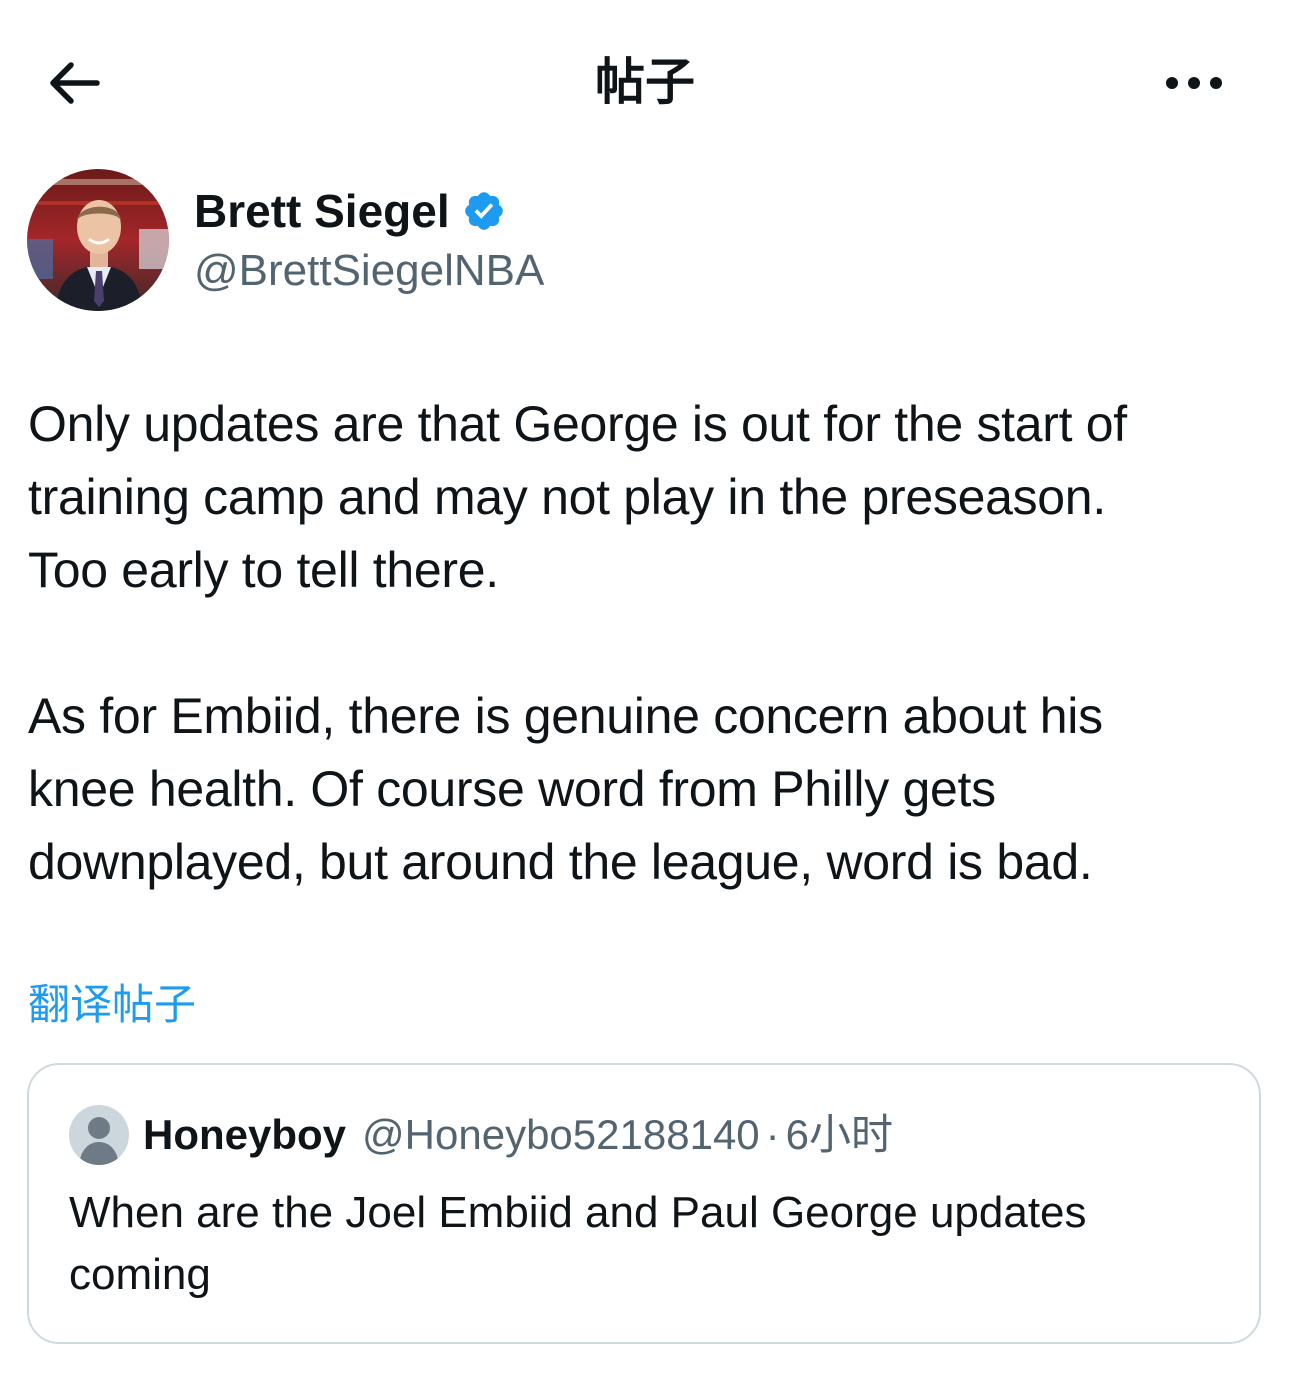 The height and width of the screenshot is (1399, 1290). What do you see at coordinates (483, 211) in the screenshot?
I see `verified-badge-icon` at bounding box center [483, 211].